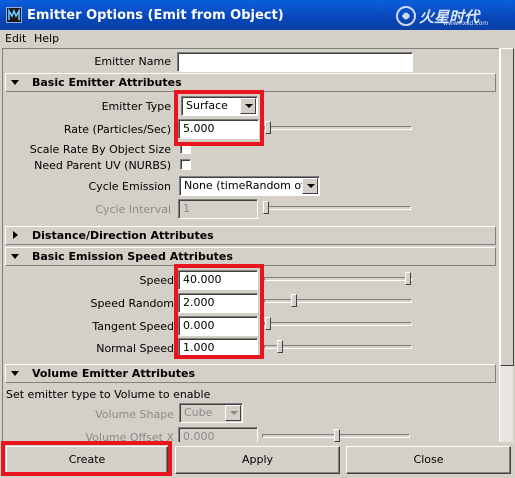 The width and height of the screenshot is (515, 478). Describe the element at coordinates (448, 16) in the screenshot. I see `watermark-logo: 火星时代 www.hxsd.com` at that location.